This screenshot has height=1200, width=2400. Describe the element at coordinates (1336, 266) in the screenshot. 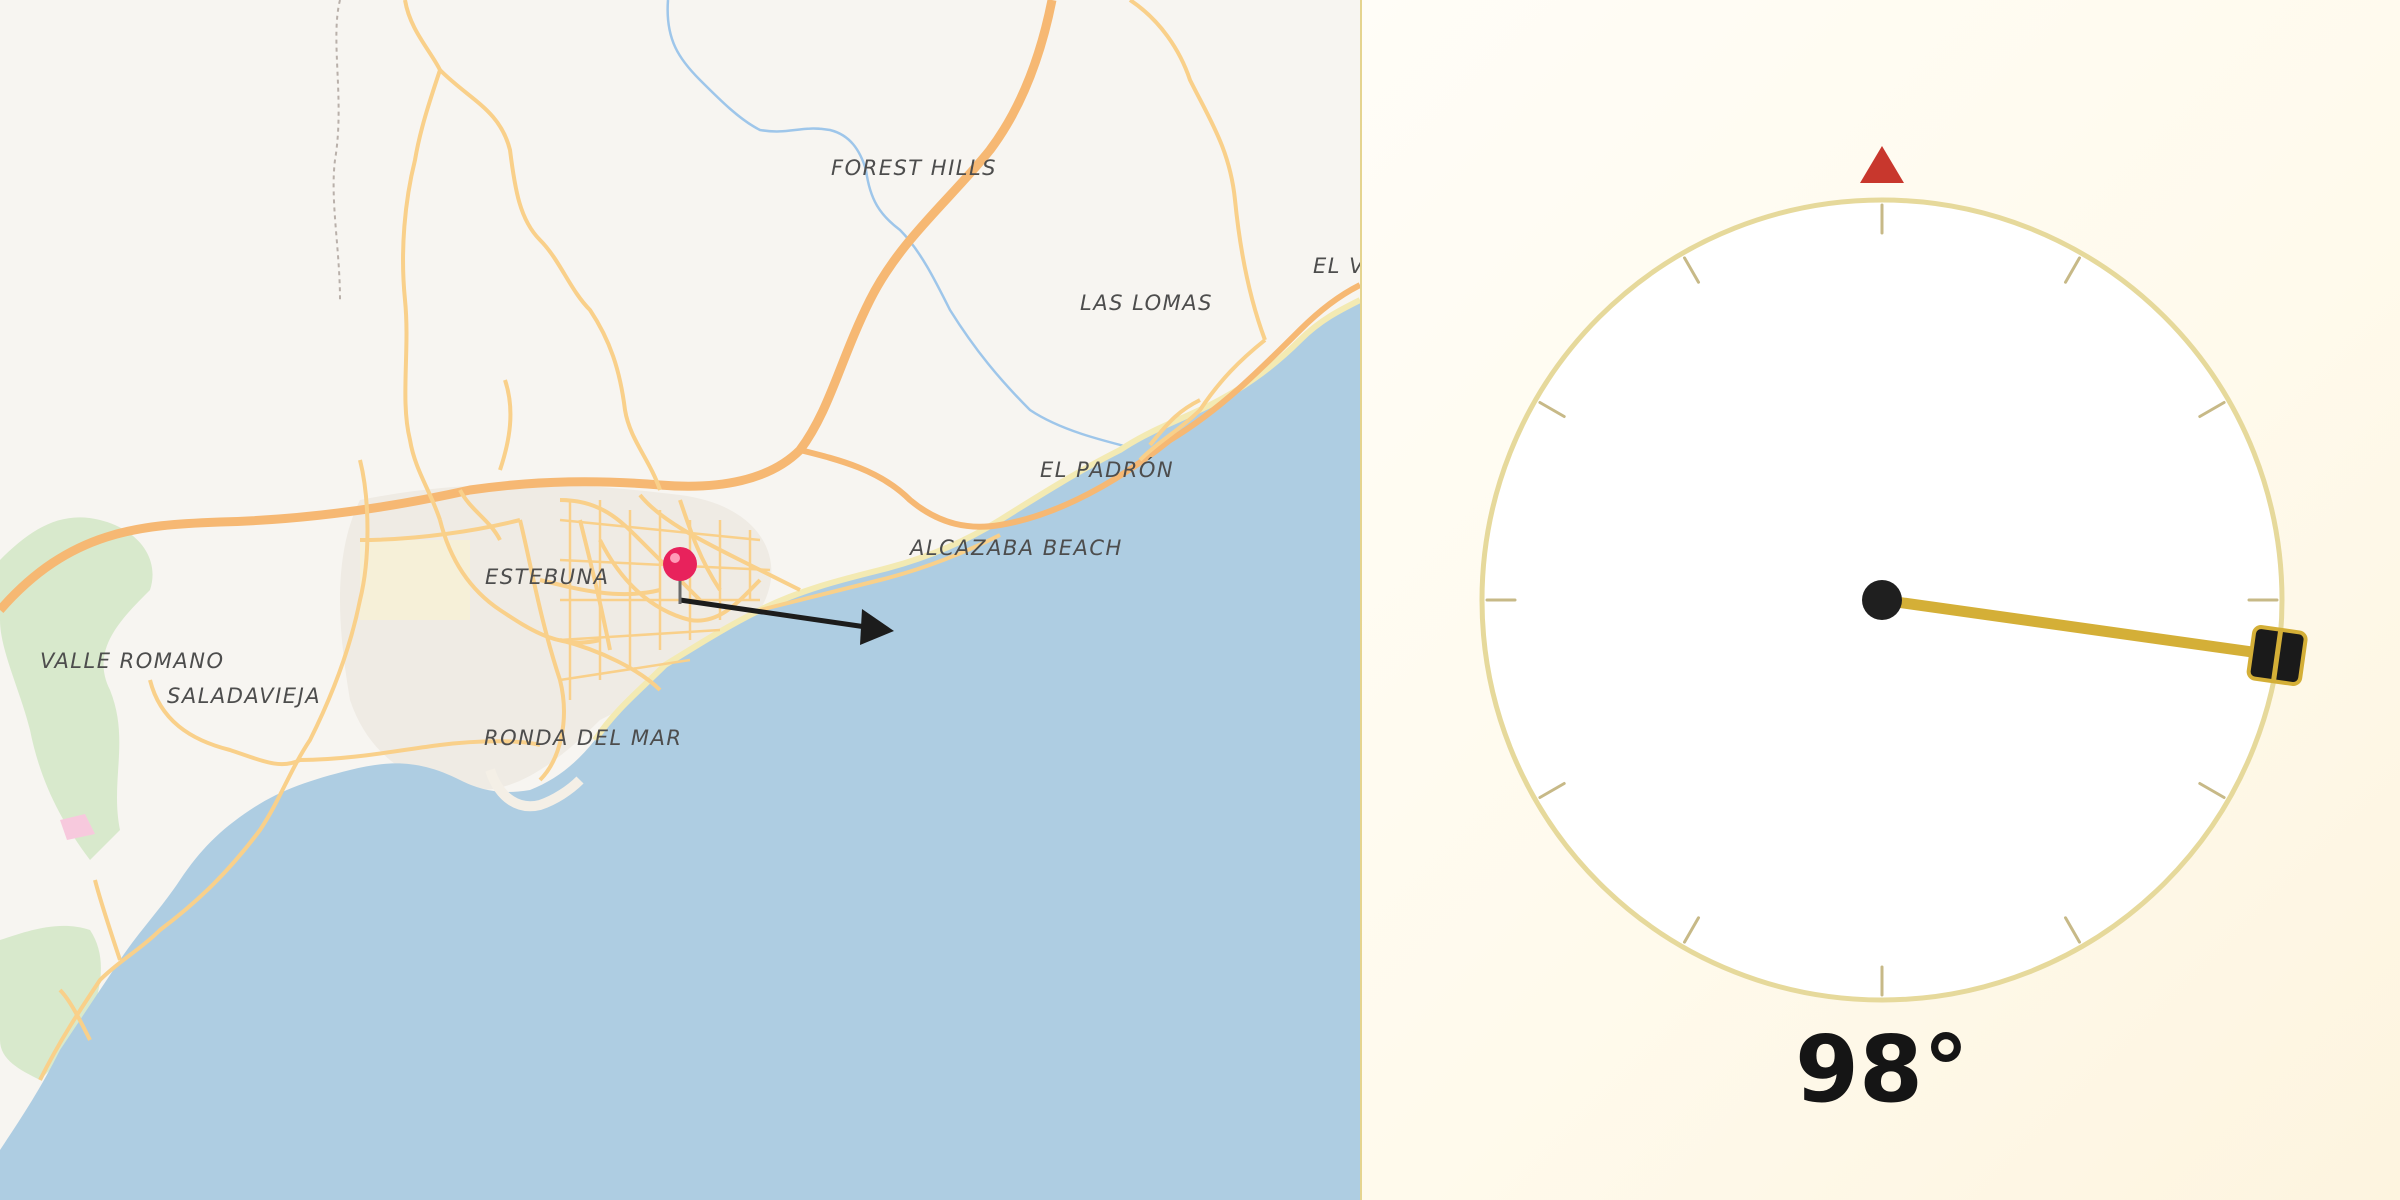

I see `place-label-el-vi: EL VI` at that location.